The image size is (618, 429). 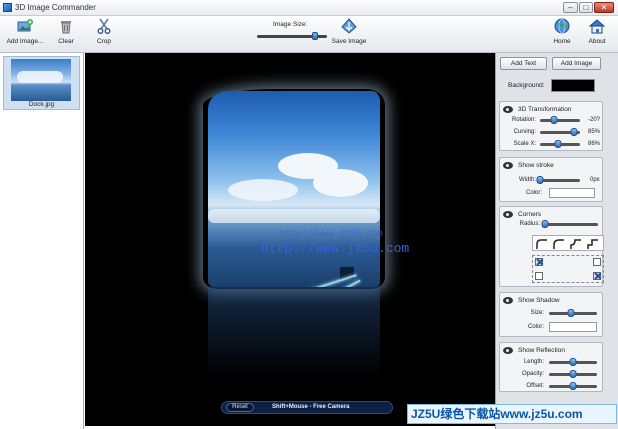 What do you see at coordinates (545, 109) in the screenshot?
I see `transformation-title: 3D Transformation` at bounding box center [545, 109].